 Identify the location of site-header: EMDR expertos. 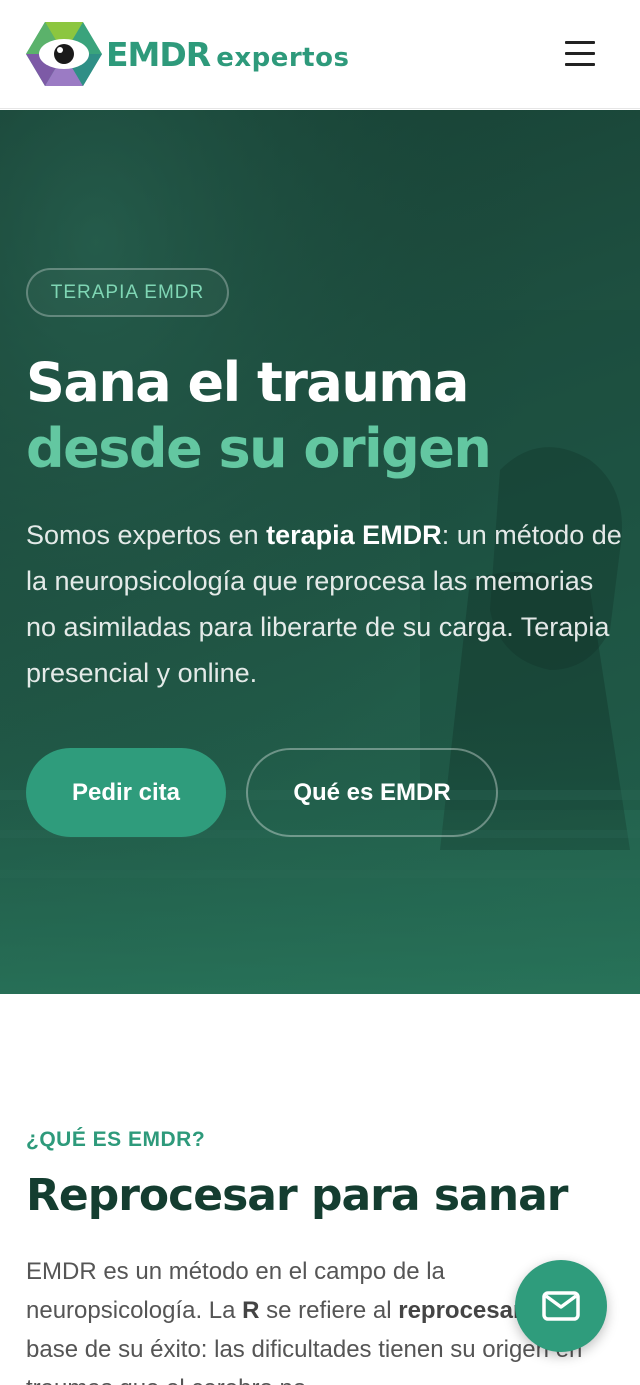
(320, 54).